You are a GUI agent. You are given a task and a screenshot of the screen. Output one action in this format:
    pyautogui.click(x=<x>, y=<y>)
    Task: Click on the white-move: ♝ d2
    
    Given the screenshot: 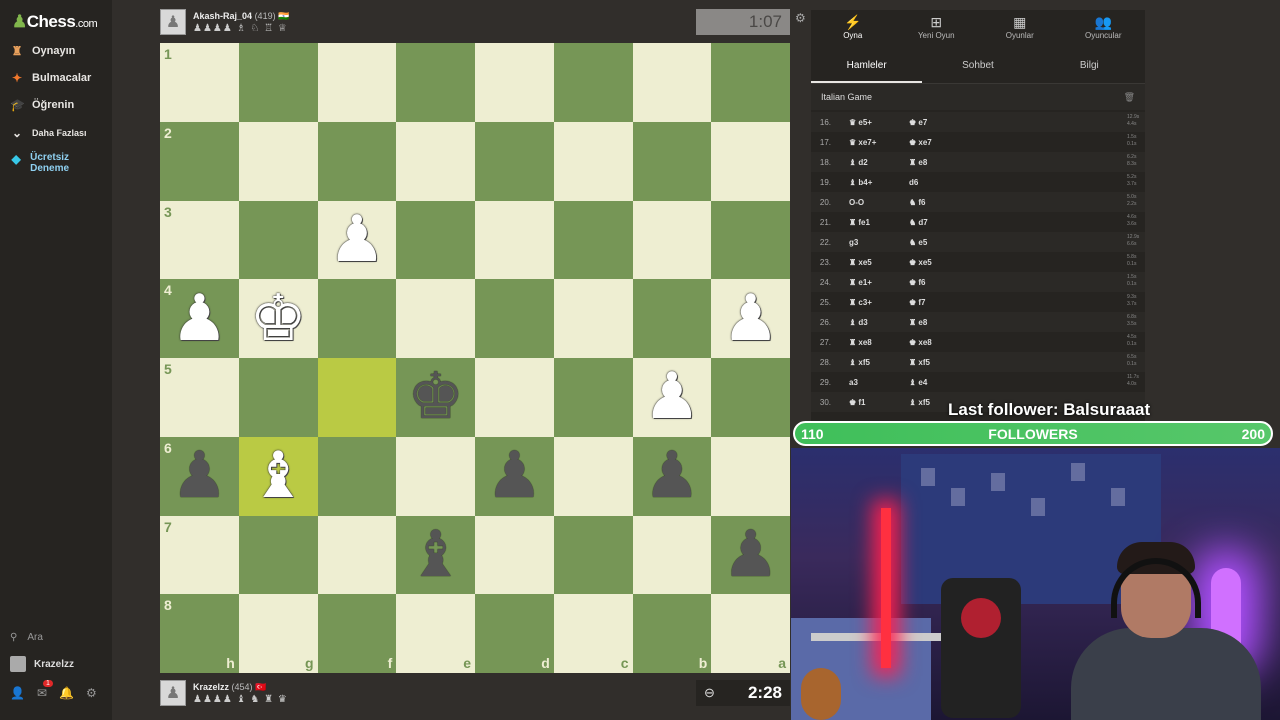 What is the action you would take?
    pyautogui.click(x=870, y=162)
    